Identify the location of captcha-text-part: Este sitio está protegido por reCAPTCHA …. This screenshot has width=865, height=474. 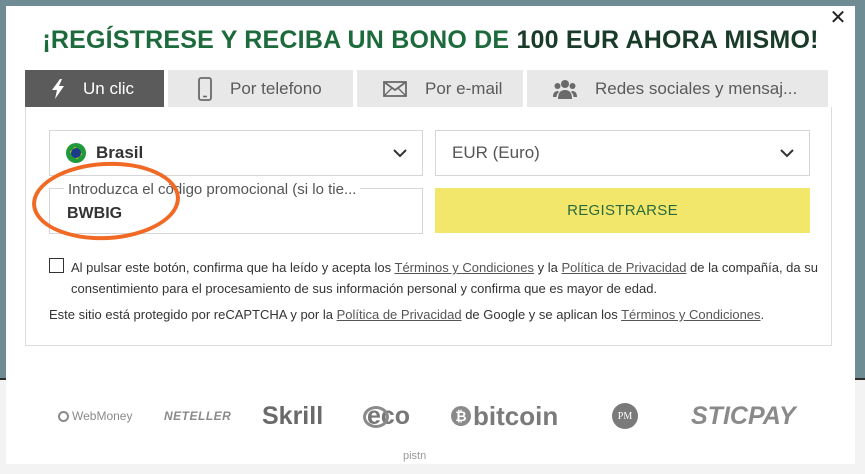
(193, 314).